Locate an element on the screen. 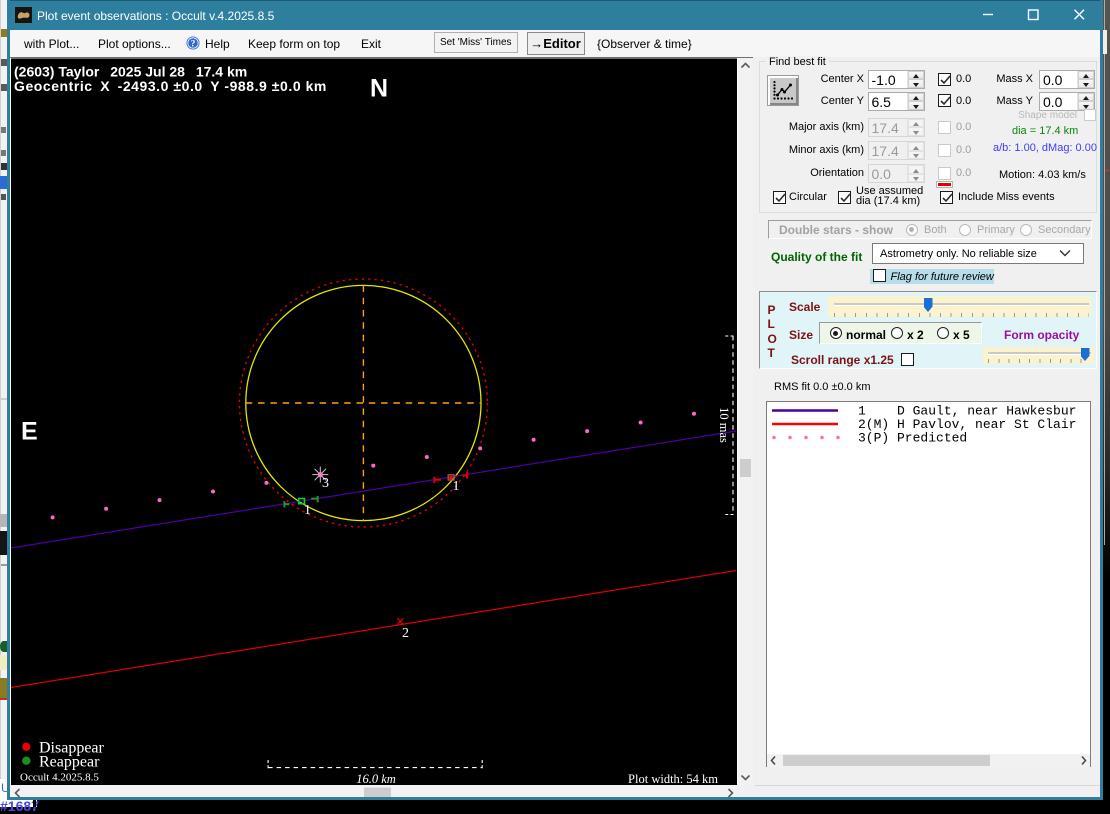  svg-text: N is located at coordinates (379, 88).